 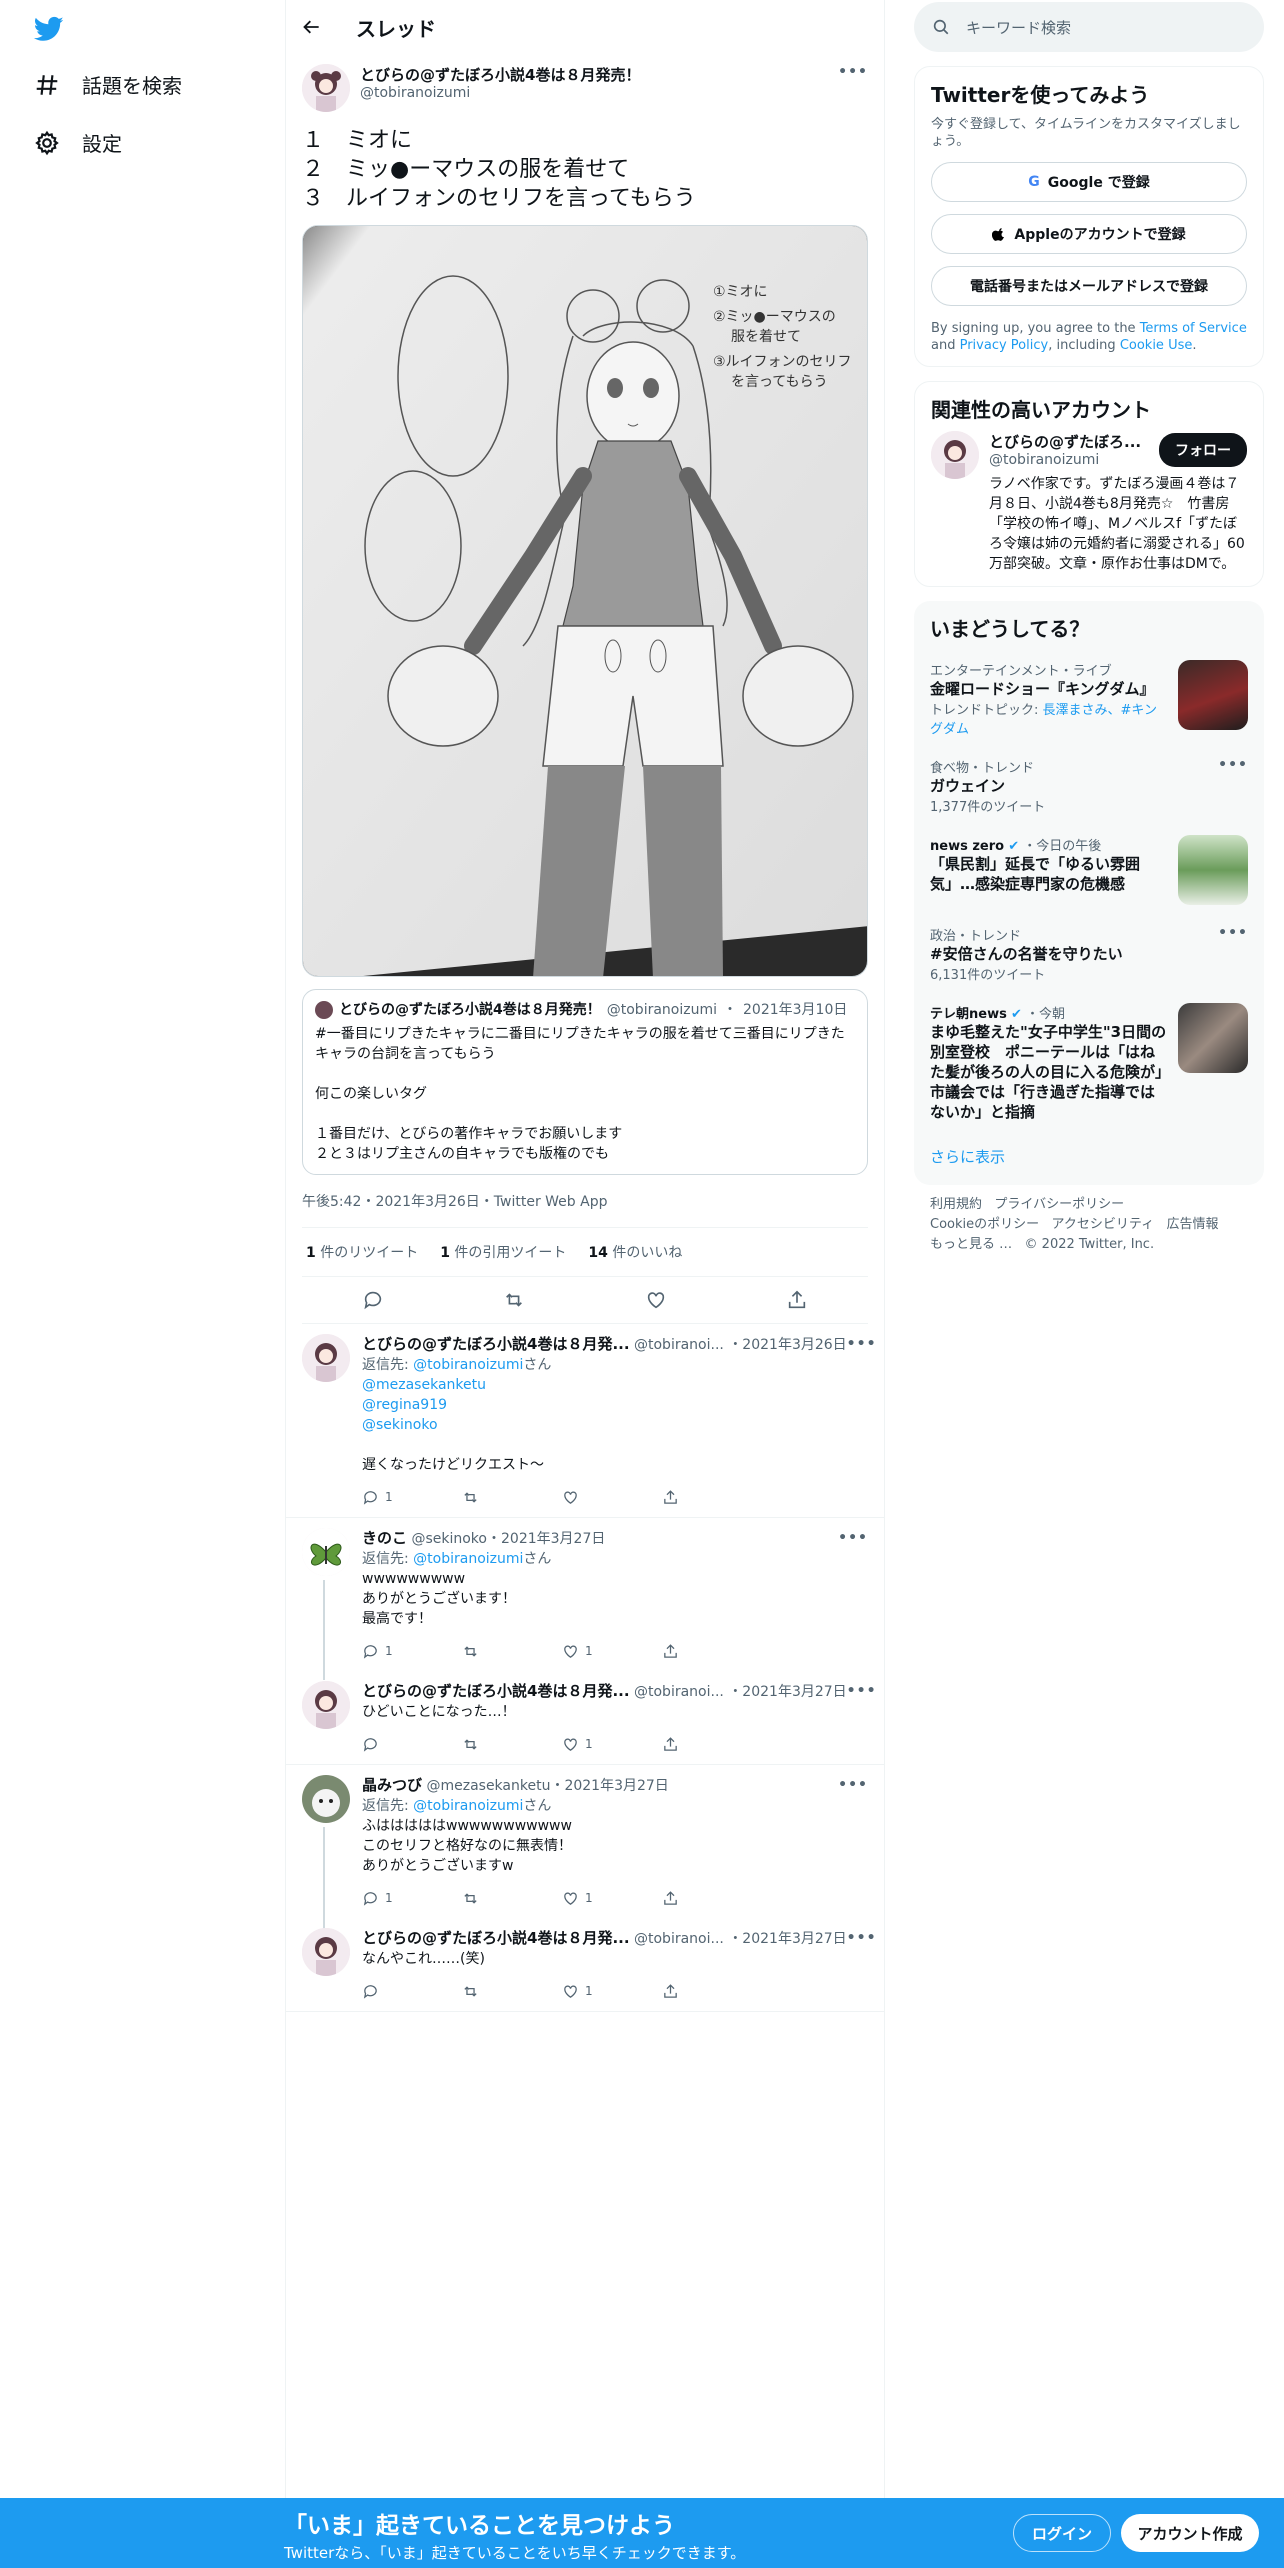 What do you see at coordinates (78, 142) in the screenshot?
I see `nav-settings: 設定` at bounding box center [78, 142].